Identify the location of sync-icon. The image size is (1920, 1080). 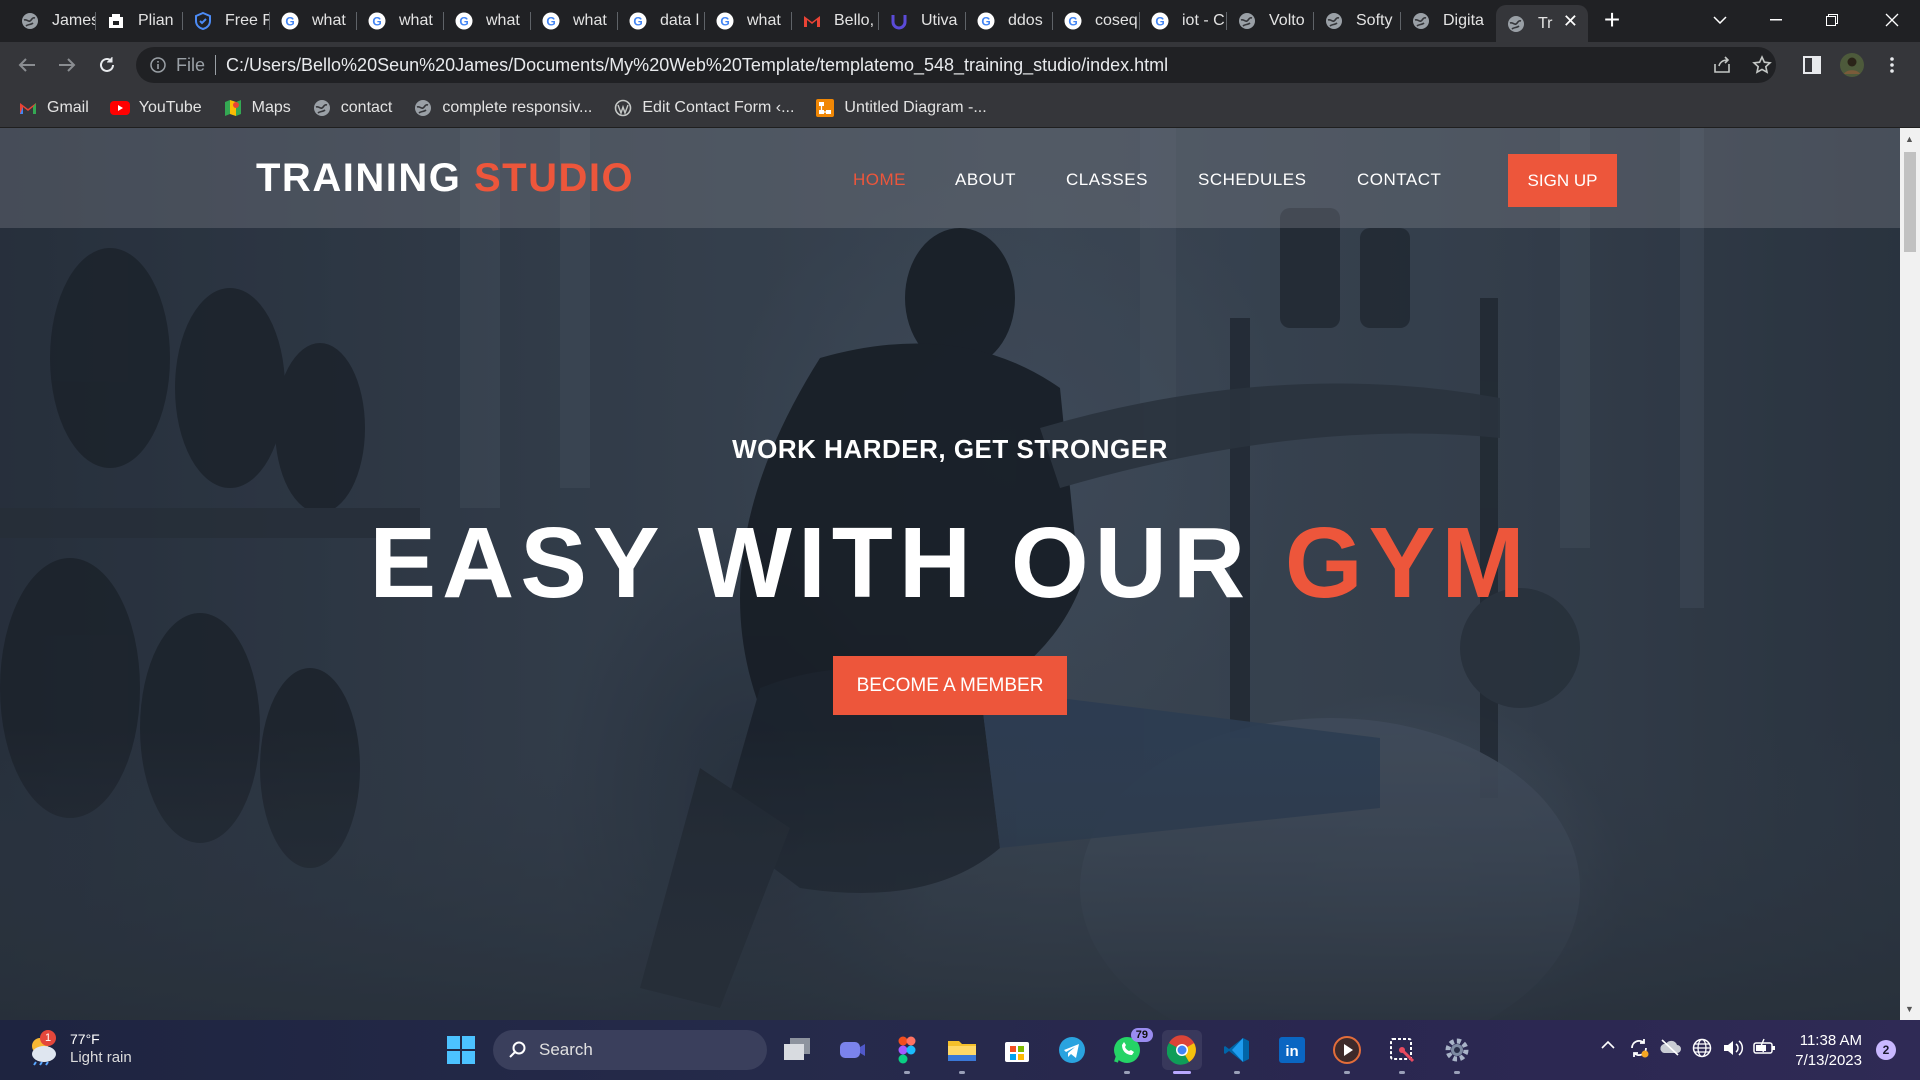
(1639, 1048).